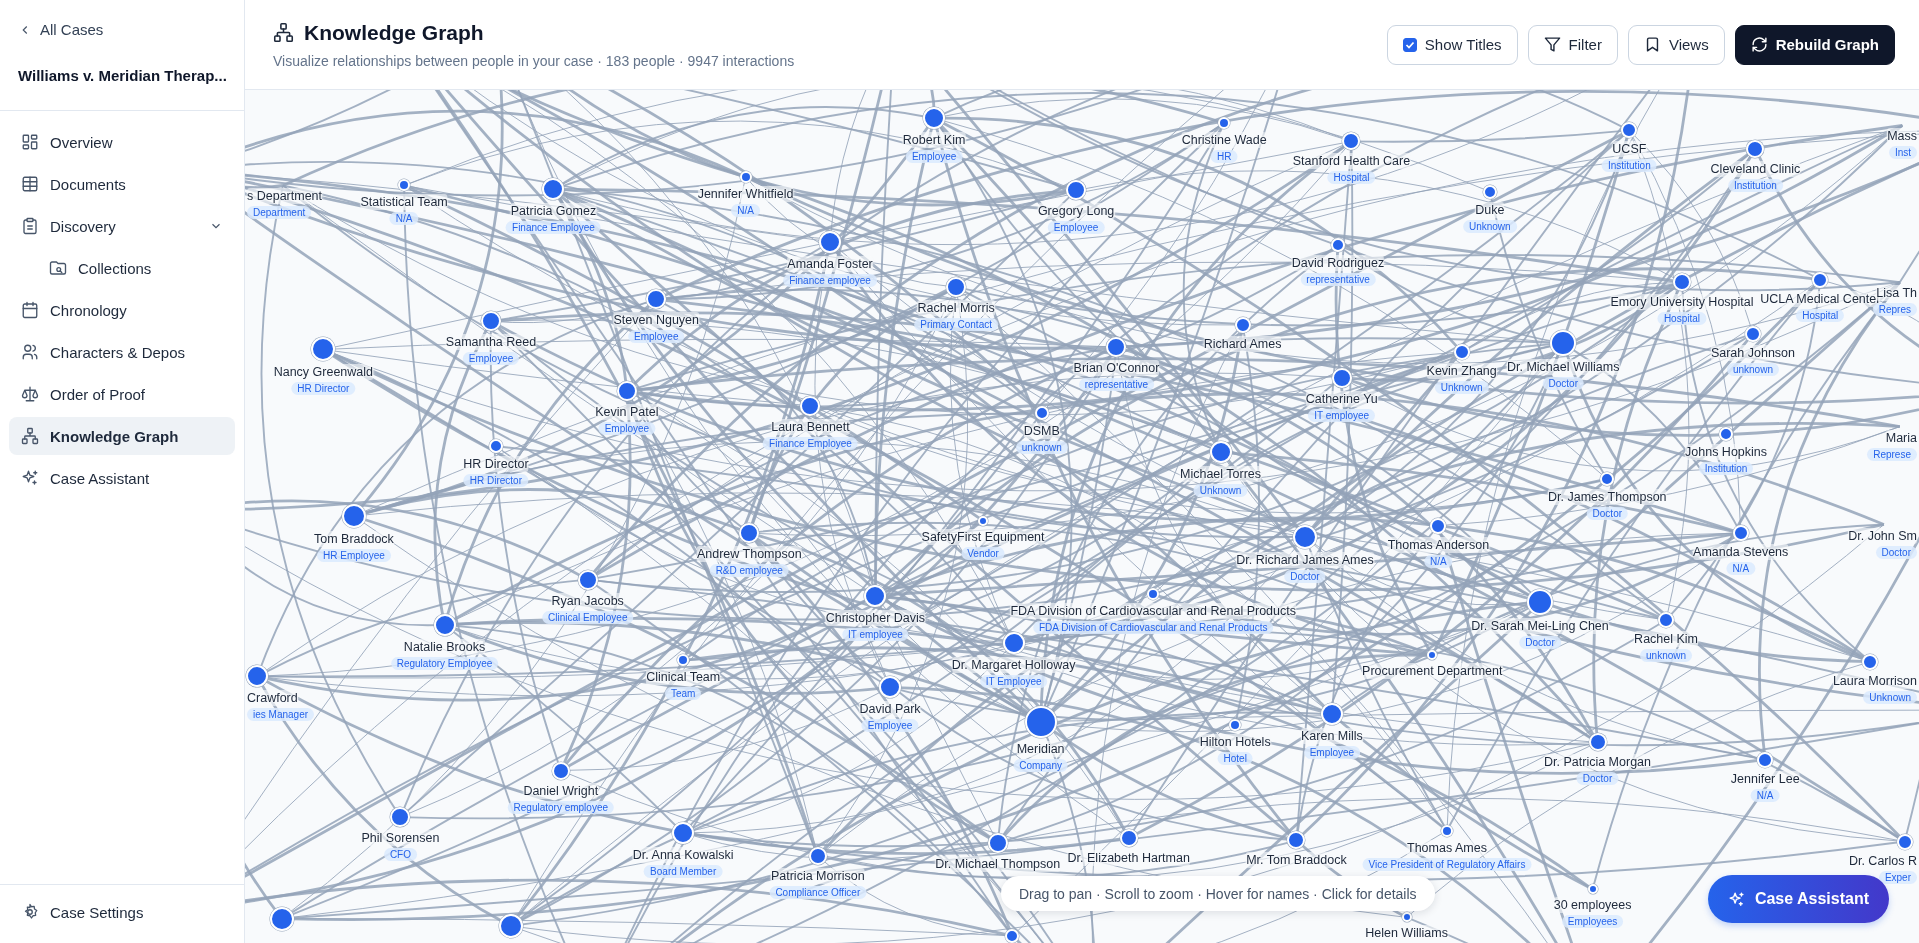 This screenshot has height=943, width=1919. Describe the element at coordinates (1607, 514) in the screenshot. I see `node-role: Doctor` at that location.